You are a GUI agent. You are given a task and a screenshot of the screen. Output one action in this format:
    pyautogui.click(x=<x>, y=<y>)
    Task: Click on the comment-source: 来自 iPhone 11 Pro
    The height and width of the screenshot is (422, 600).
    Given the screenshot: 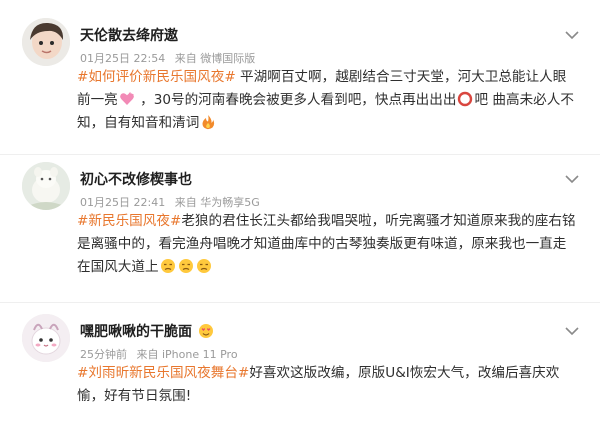 What is the action you would take?
    pyautogui.click(x=187, y=354)
    